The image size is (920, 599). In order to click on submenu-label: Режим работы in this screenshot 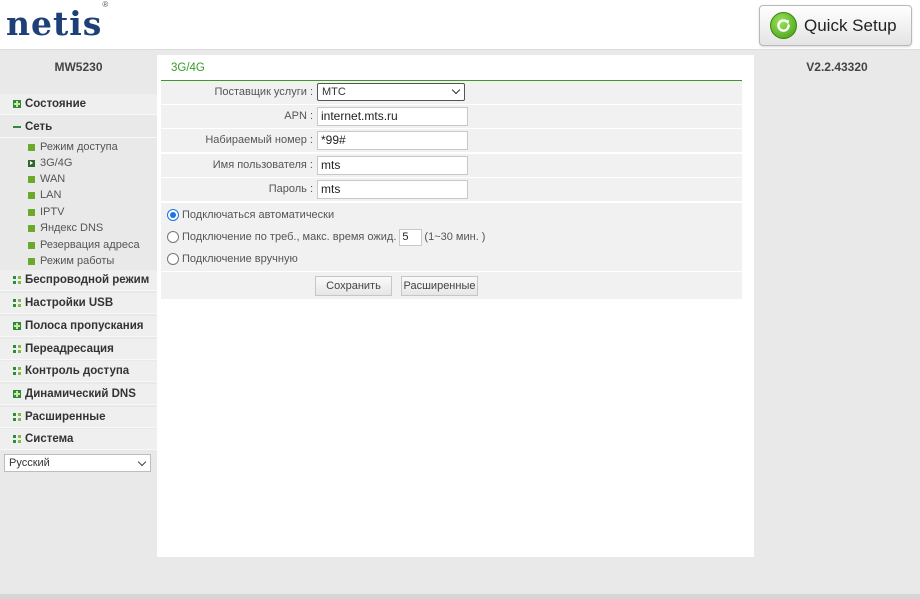, I will do `click(77, 261)`.